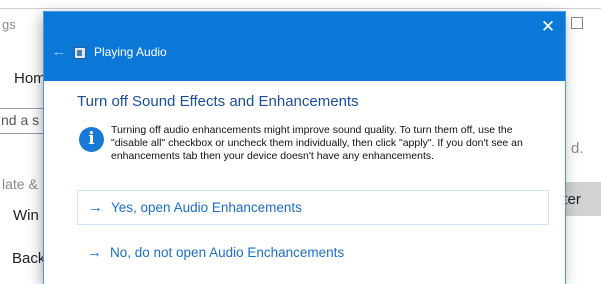 The image size is (601, 284). Describe the element at coordinates (30, 78) in the screenshot. I see `nav-item-home: Hom` at that location.